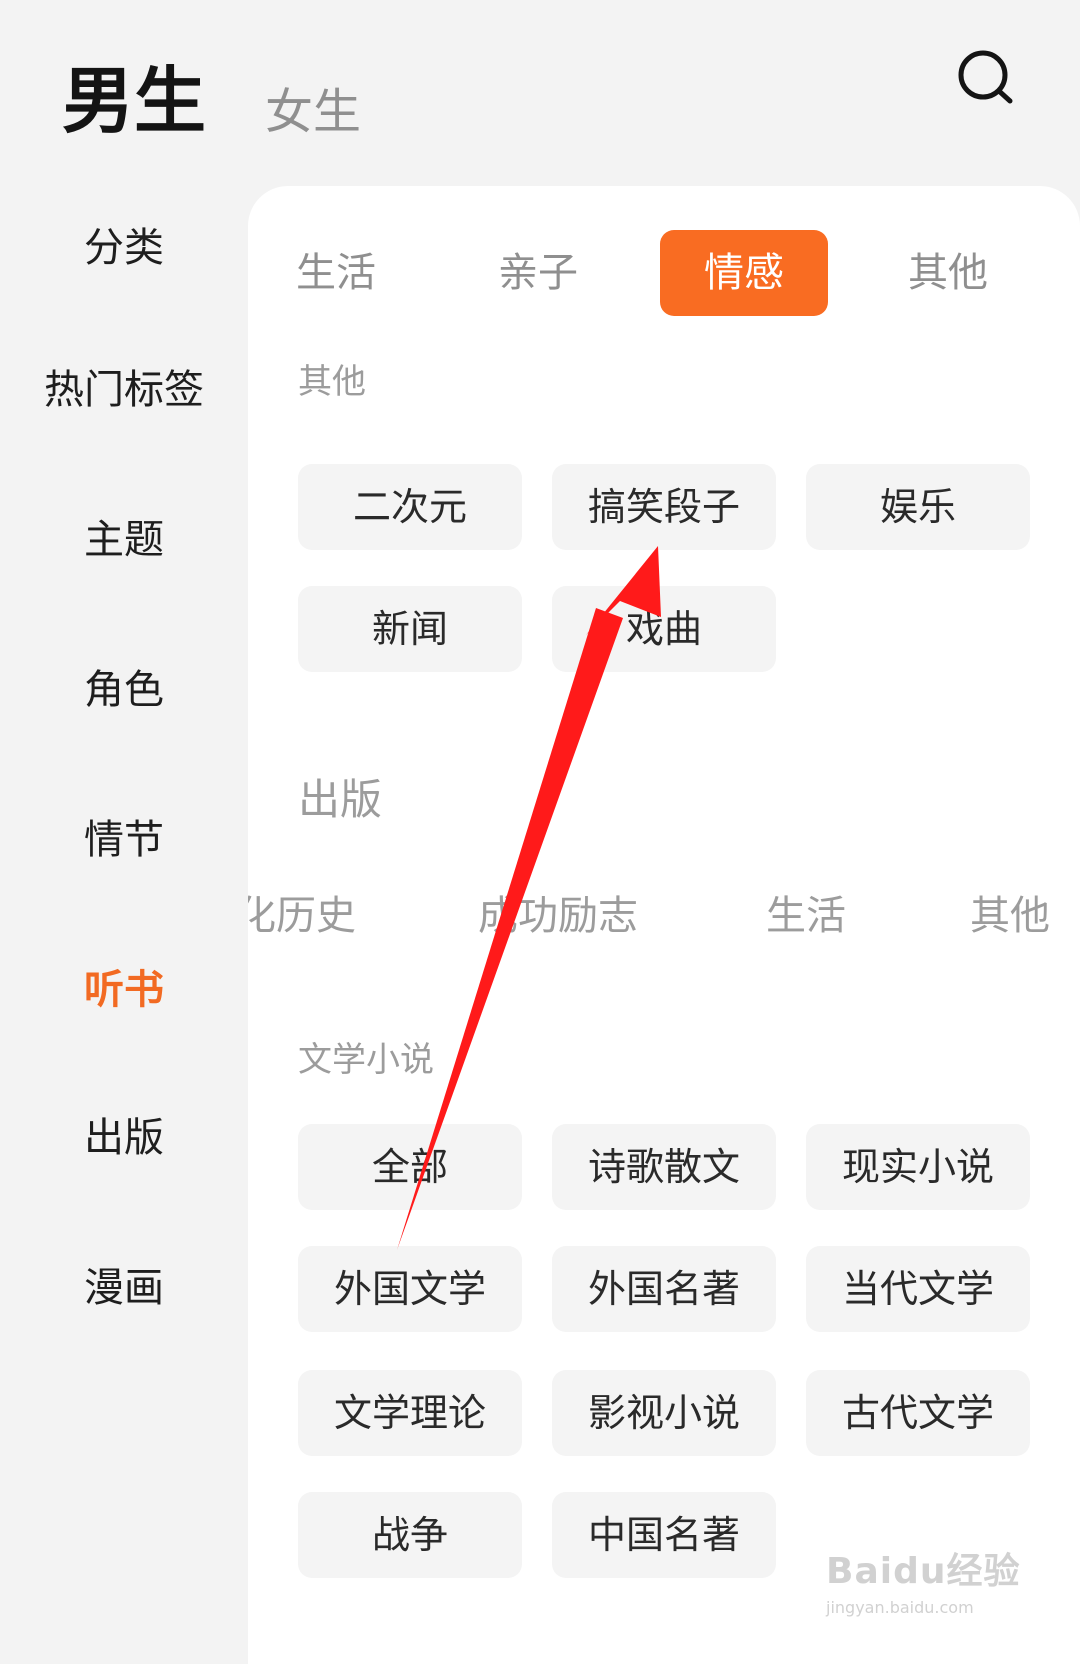 This screenshot has height=1664, width=1080. What do you see at coordinates (664, 1289) in the screenshot?
I see `chip-foreign-classics: 外国名著` at bounding box center [664, 1289].